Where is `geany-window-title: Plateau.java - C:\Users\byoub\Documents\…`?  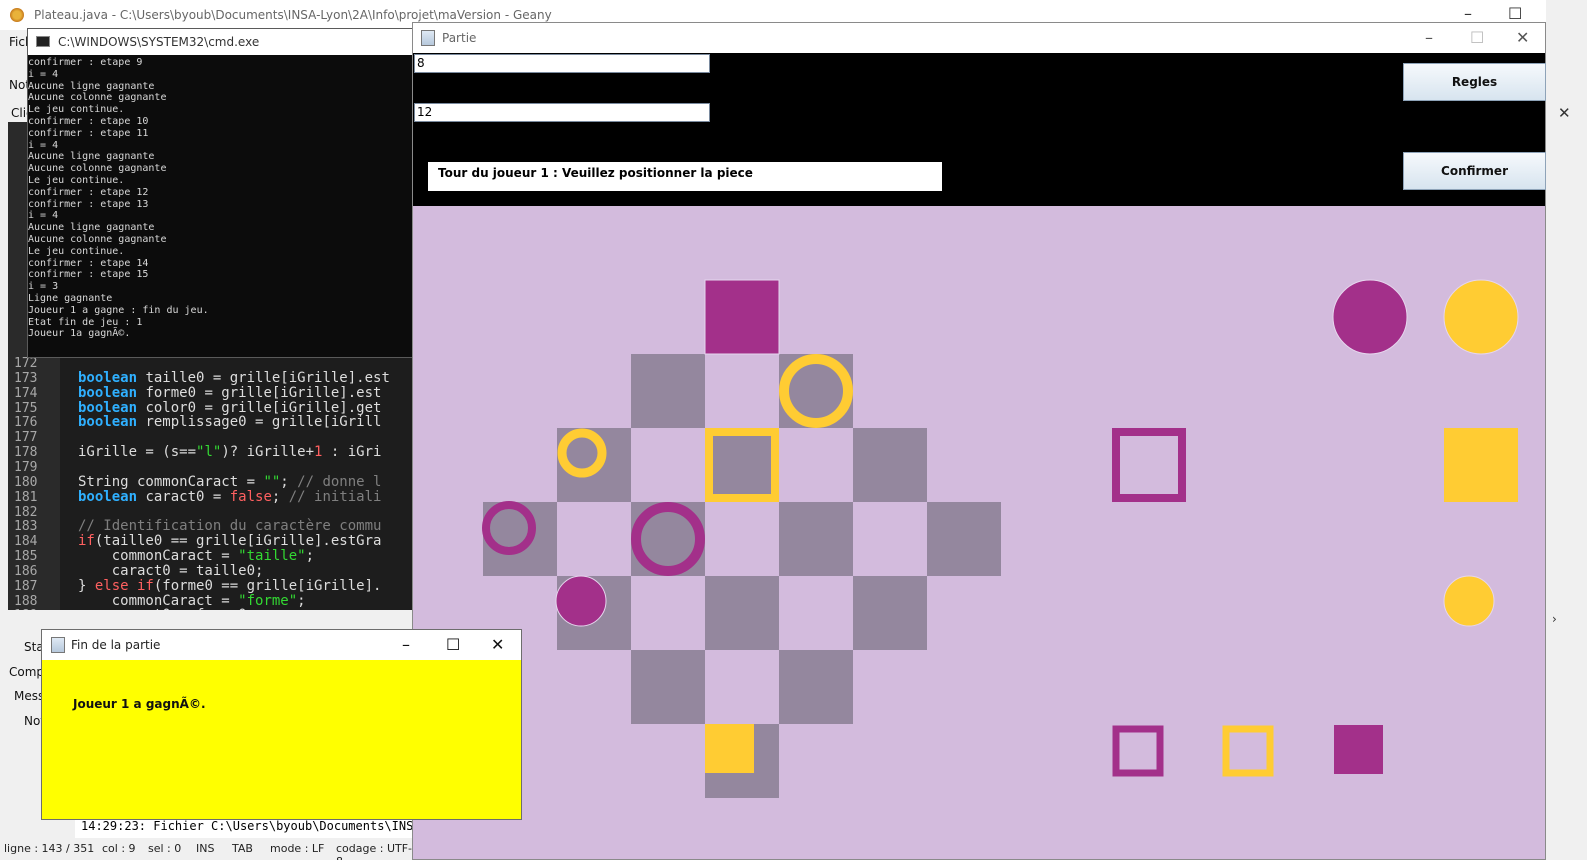 geany-window-title: Plateau.java - C:\Users\byoub\Documents\… is located at coordinates (293, 15).